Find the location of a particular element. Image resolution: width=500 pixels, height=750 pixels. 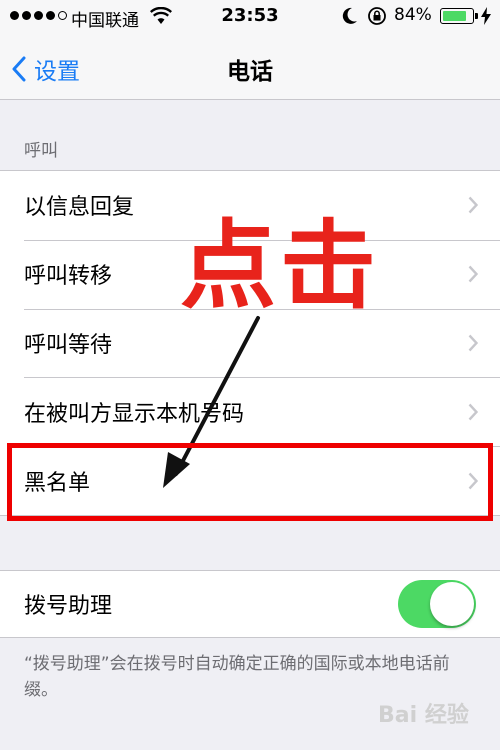

dial-assist-description: “拨号助理”会在拨号时自动确定正确的国际或本地电话前缀。 is located at coordinates (237, 677).